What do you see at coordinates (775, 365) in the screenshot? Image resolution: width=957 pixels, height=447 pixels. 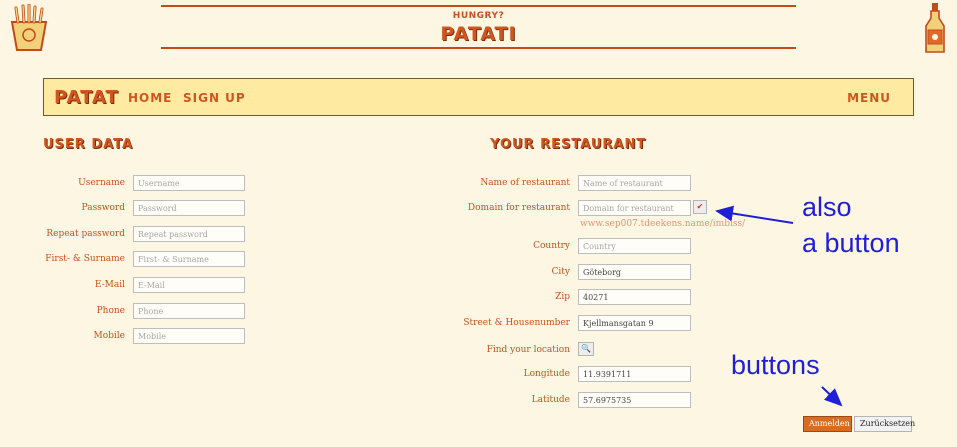 I see `annotation-buttons: buttons` at bounding box center [775, 365].